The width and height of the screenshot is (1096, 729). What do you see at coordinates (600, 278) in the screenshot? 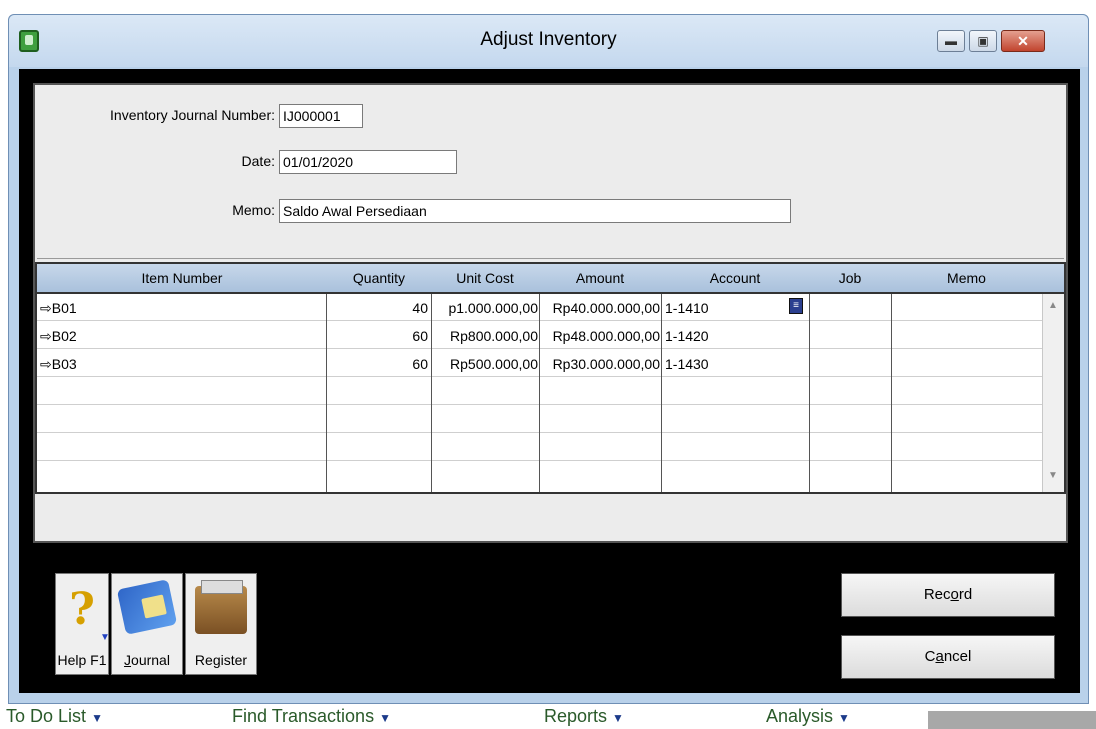
I see `col-amount: Amount` at bounding box center [600, 278].